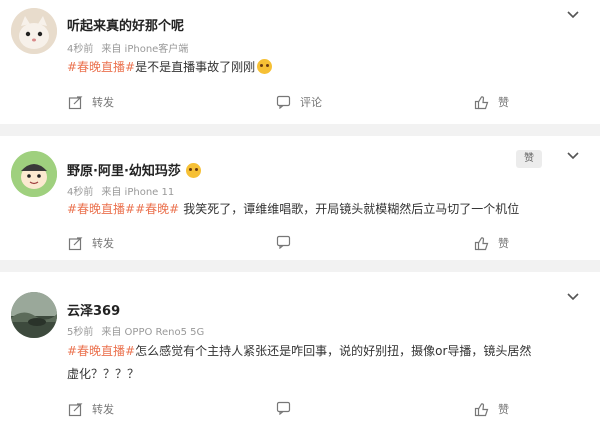  I want to click on comment-meta: 5秒前 来自 OPPO Reno5 5G, so click(135, 330).